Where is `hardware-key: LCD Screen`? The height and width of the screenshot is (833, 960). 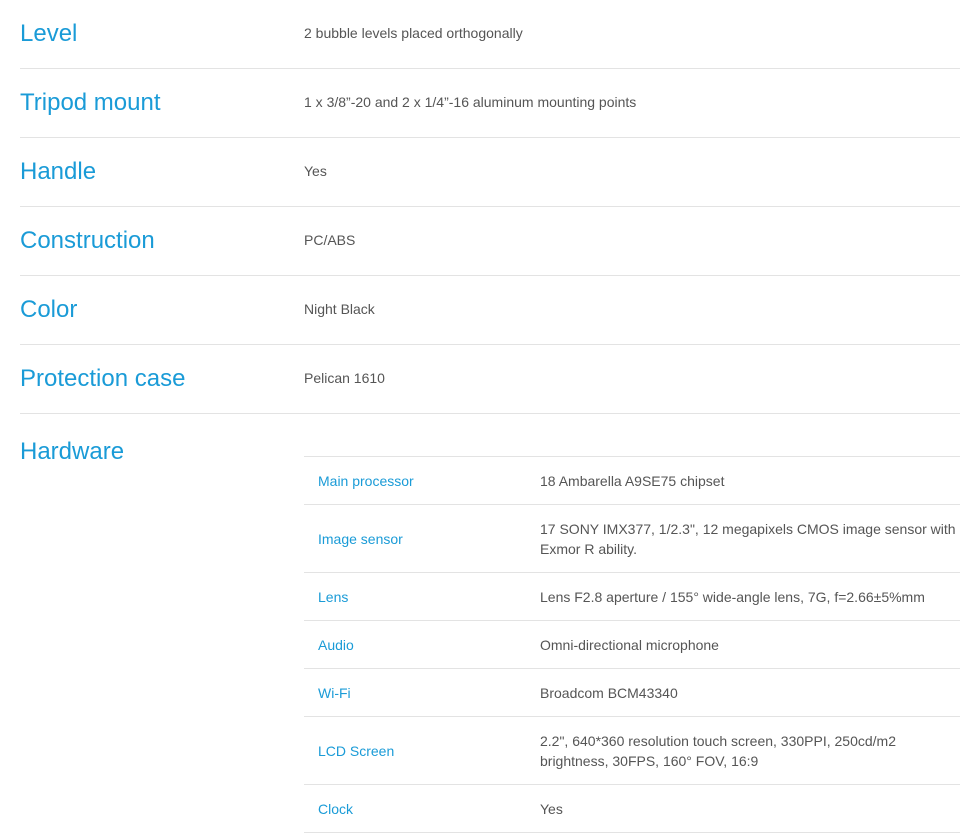 hardware-key: LCD Screen is located at coordinates (356, 750).